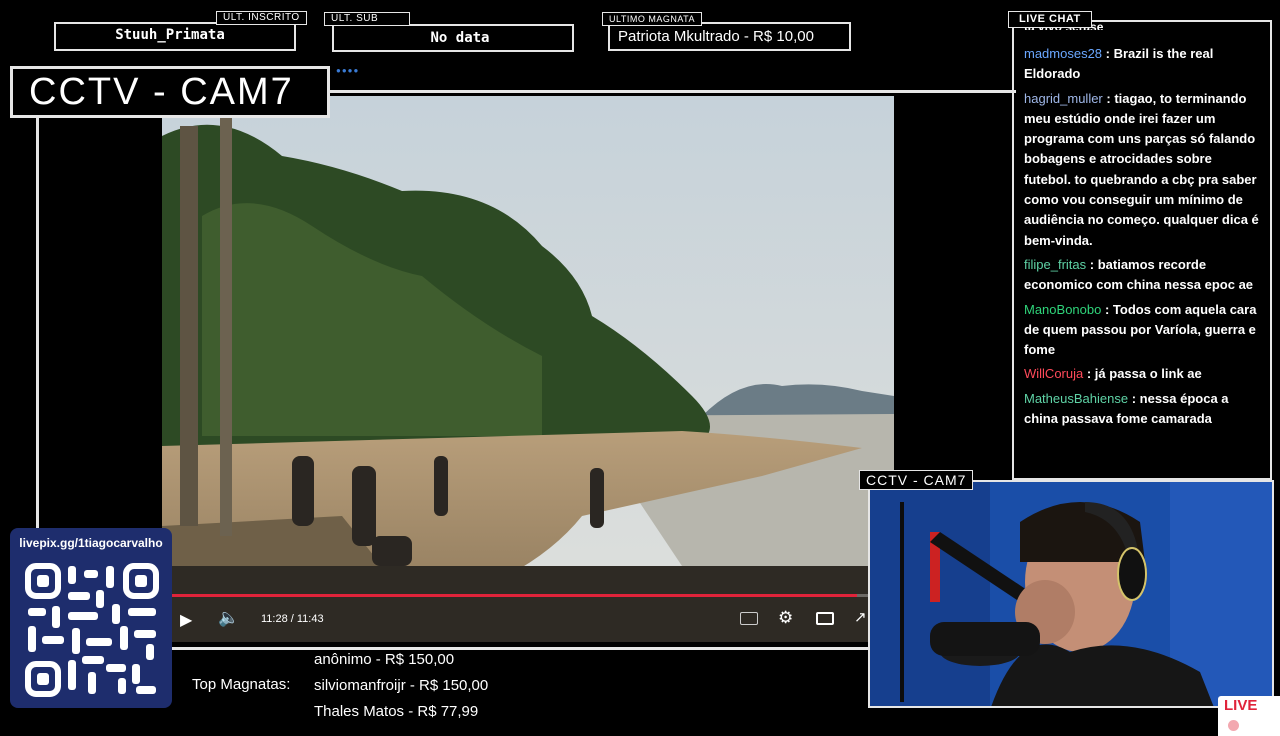 The width and height of the screenshot is (1280, 736). I want to click on webcam-feed, so click(1071, 594).